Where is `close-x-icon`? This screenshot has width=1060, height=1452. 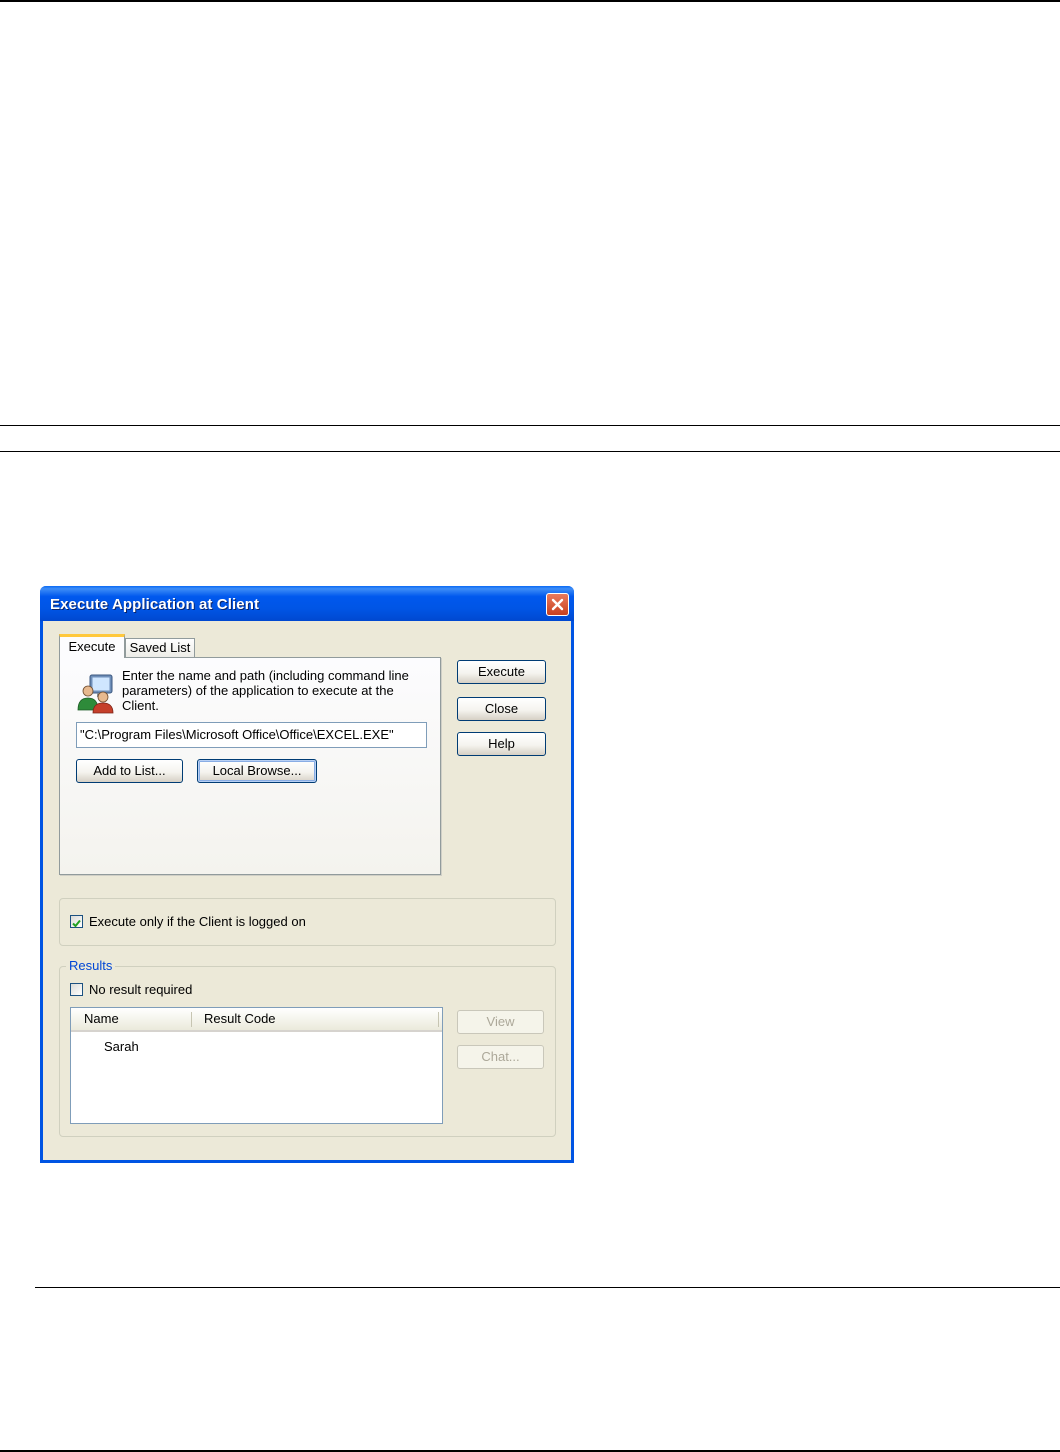
close-x-icon is located at coordinates (557, 604).